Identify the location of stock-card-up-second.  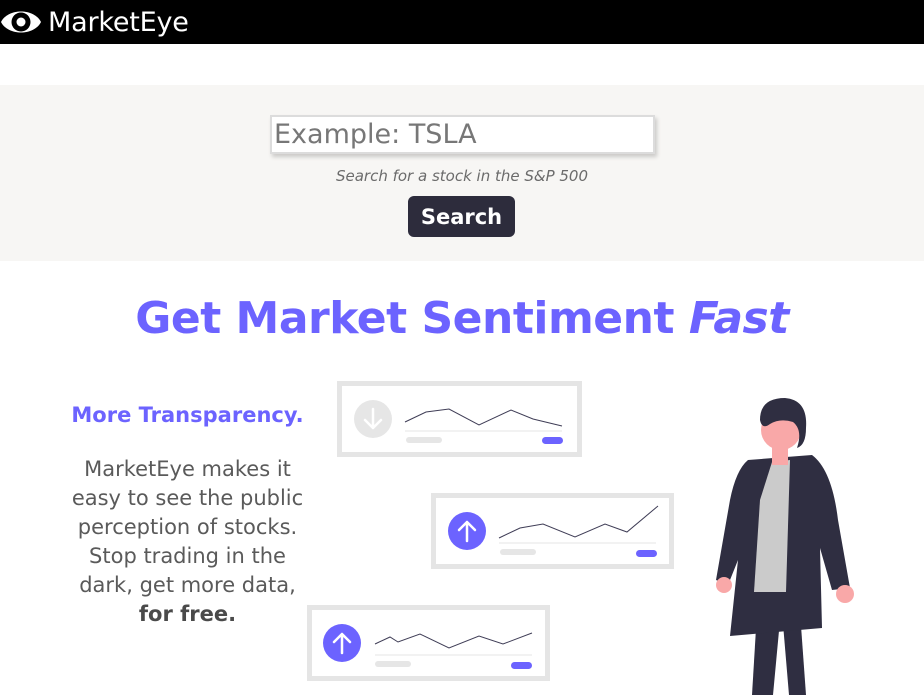
(428, 643).